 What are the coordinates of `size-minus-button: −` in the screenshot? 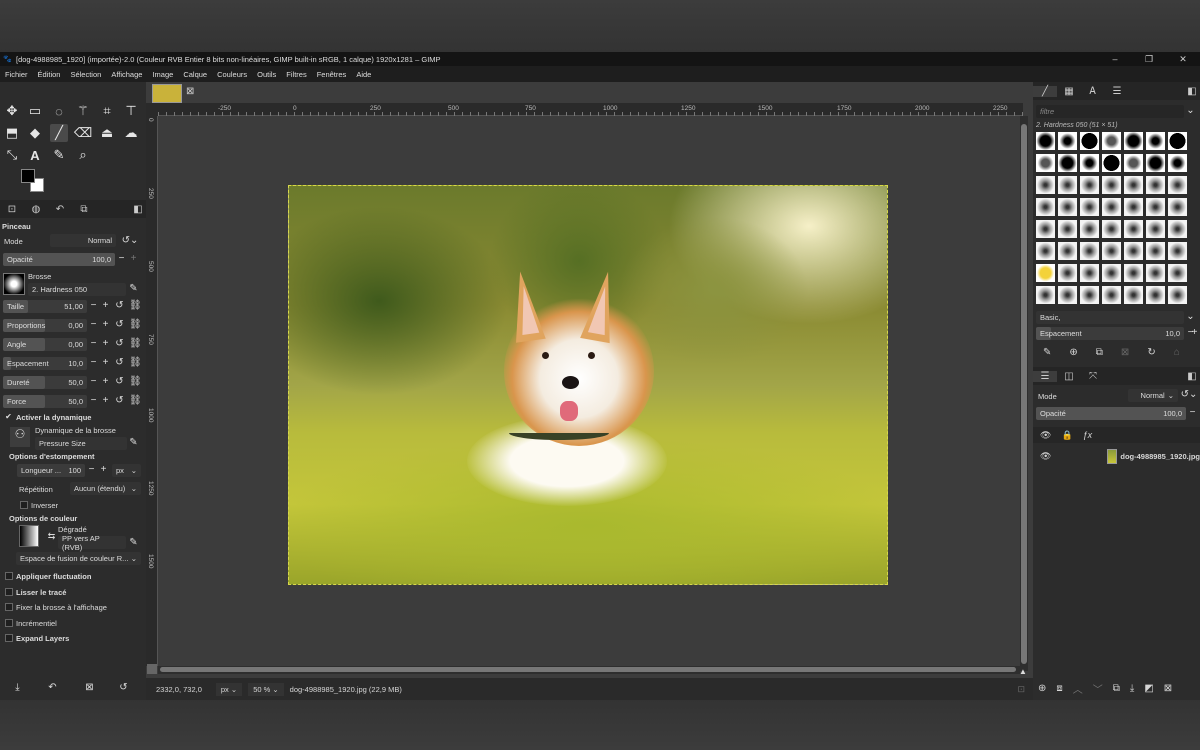 It's located at (93, 305).